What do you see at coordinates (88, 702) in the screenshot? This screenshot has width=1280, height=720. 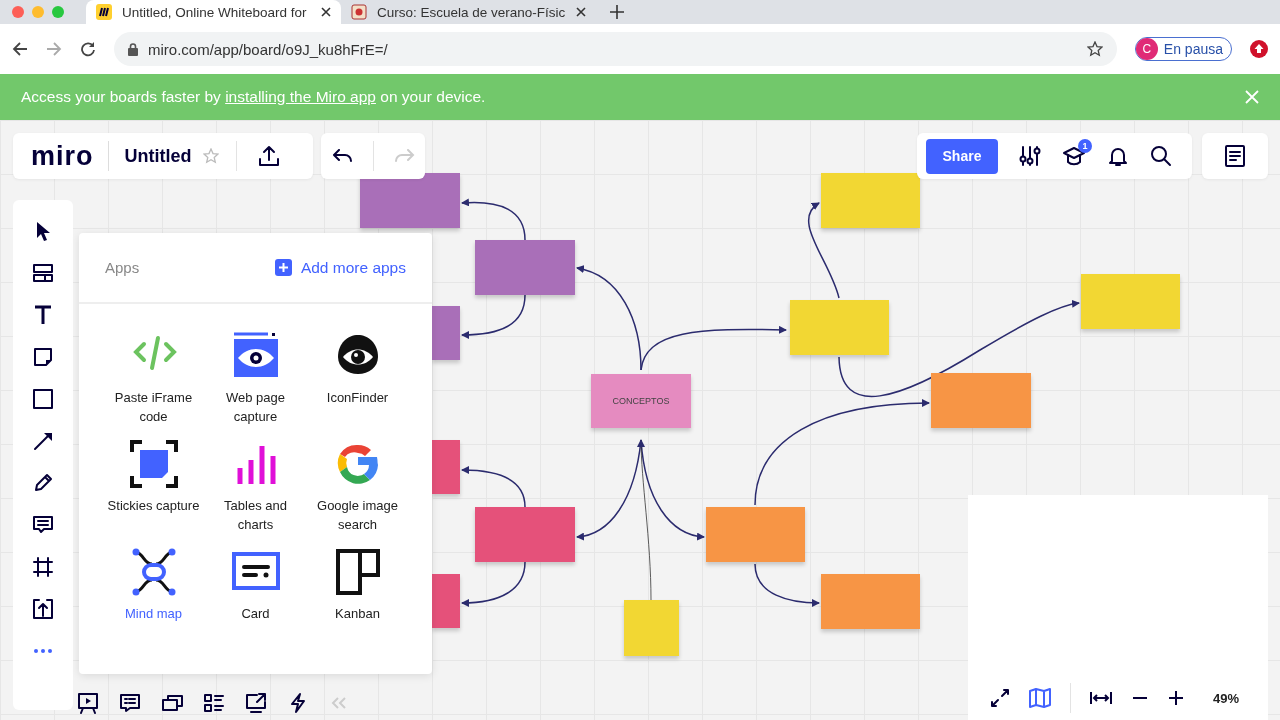 I see `presentation-icon` at bounding box center [88, 702].